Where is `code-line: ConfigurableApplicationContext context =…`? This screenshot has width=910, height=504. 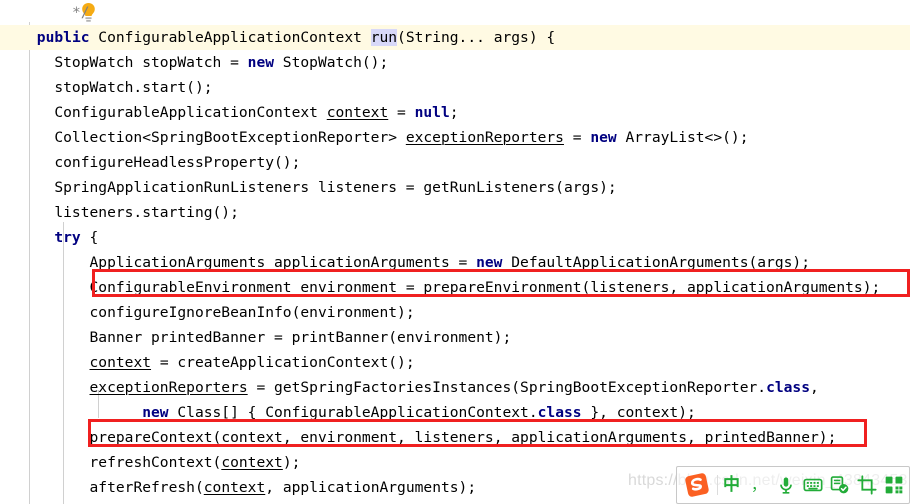
code-line: ConfigurableApplicationContext context =… is located at coordinates (455, 112).